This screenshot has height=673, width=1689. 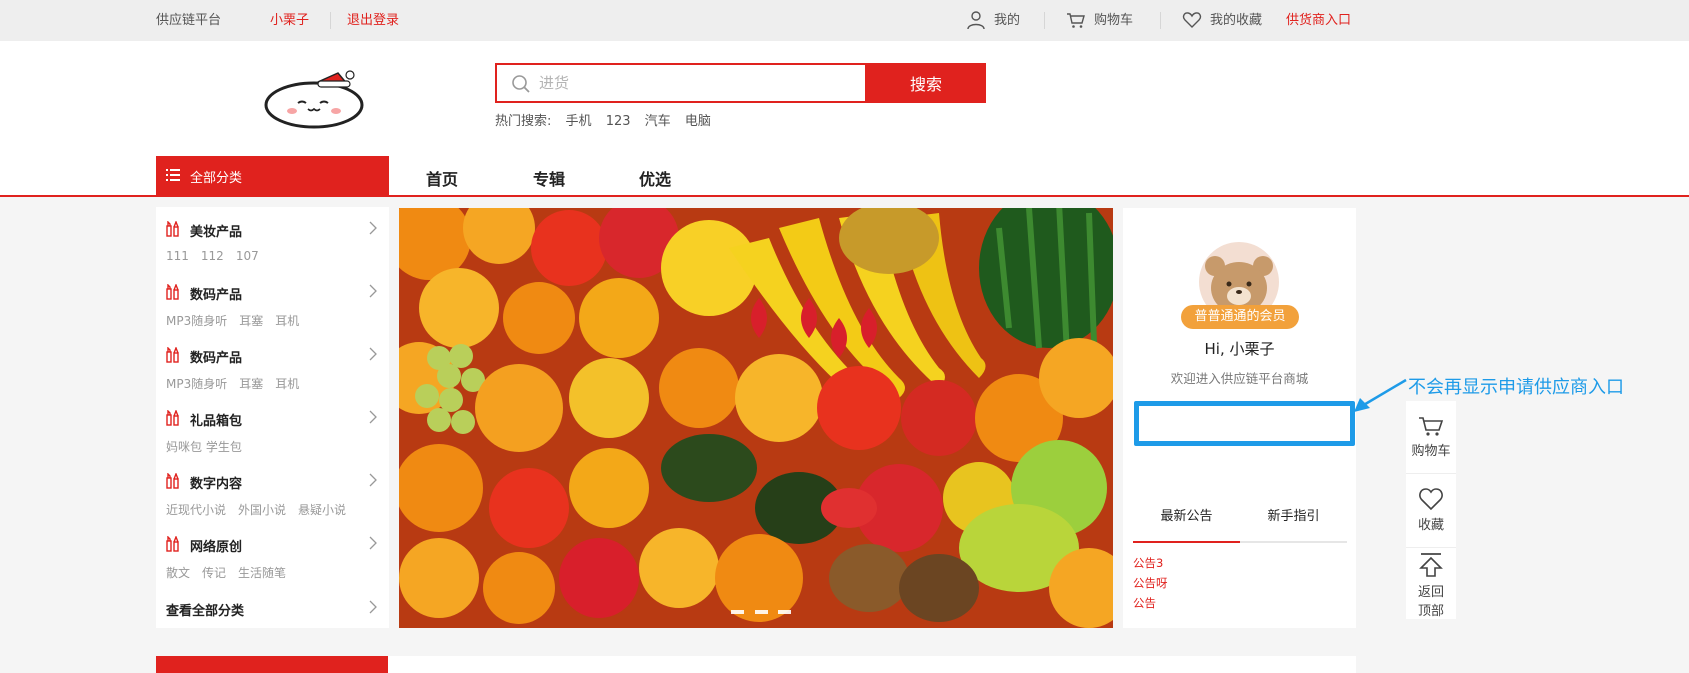 What do you see at coordinates (1516, 387) in the screenshot?
I see `annotation-text: 不会再显示申请供应商入口` at bounding box center [1516, 387].